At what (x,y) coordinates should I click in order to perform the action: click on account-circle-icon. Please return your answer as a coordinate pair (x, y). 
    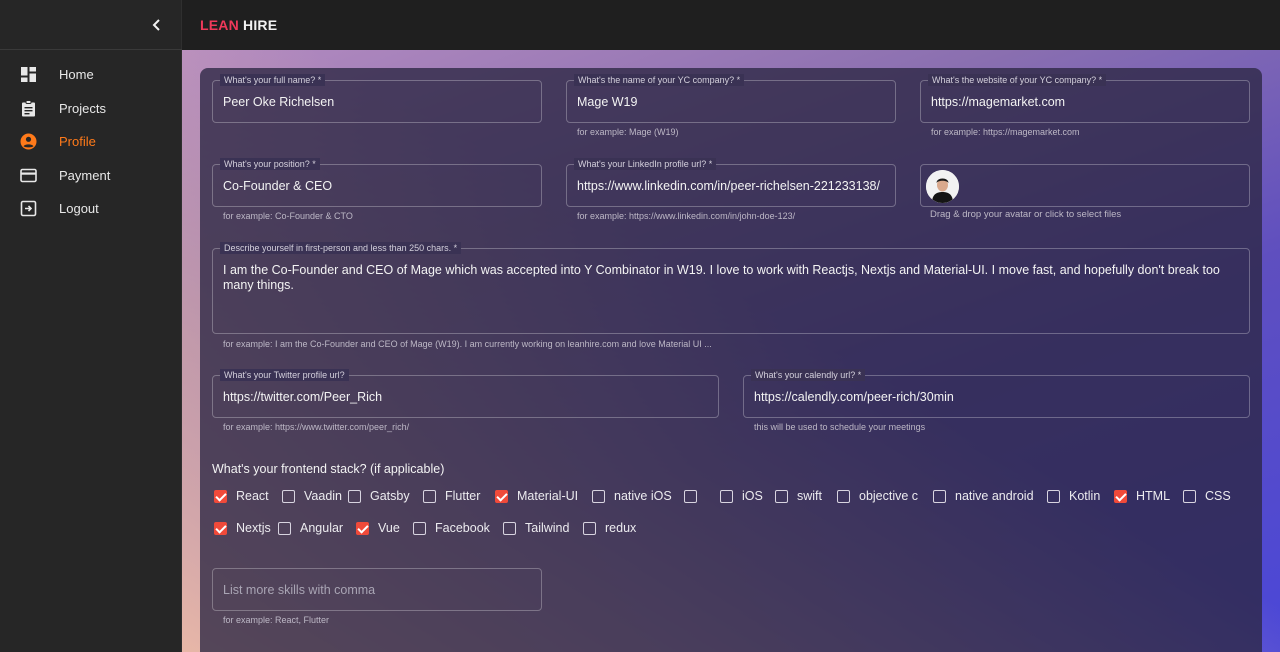
    Looking at the image, I should click on (28, 141).